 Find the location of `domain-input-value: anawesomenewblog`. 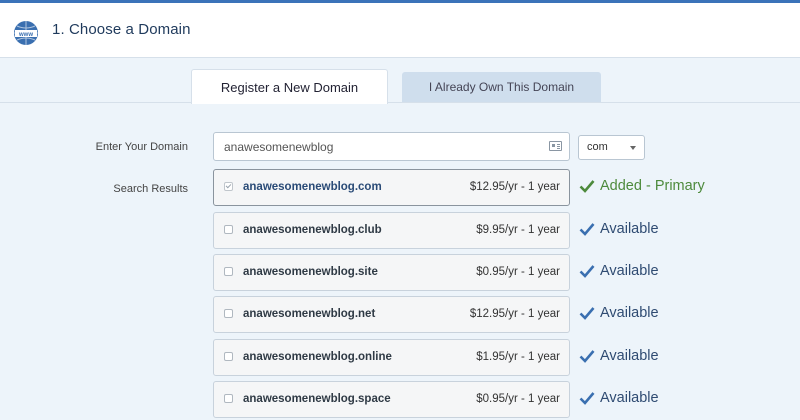

domain-input-value: anawesomenewblog is located at coordinates (279, 147).